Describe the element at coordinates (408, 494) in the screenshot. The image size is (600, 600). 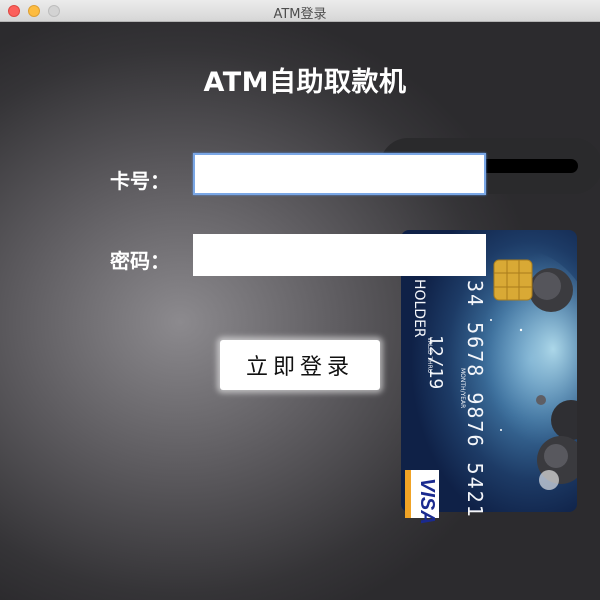
I see `visa-logo-stripe` at that location.